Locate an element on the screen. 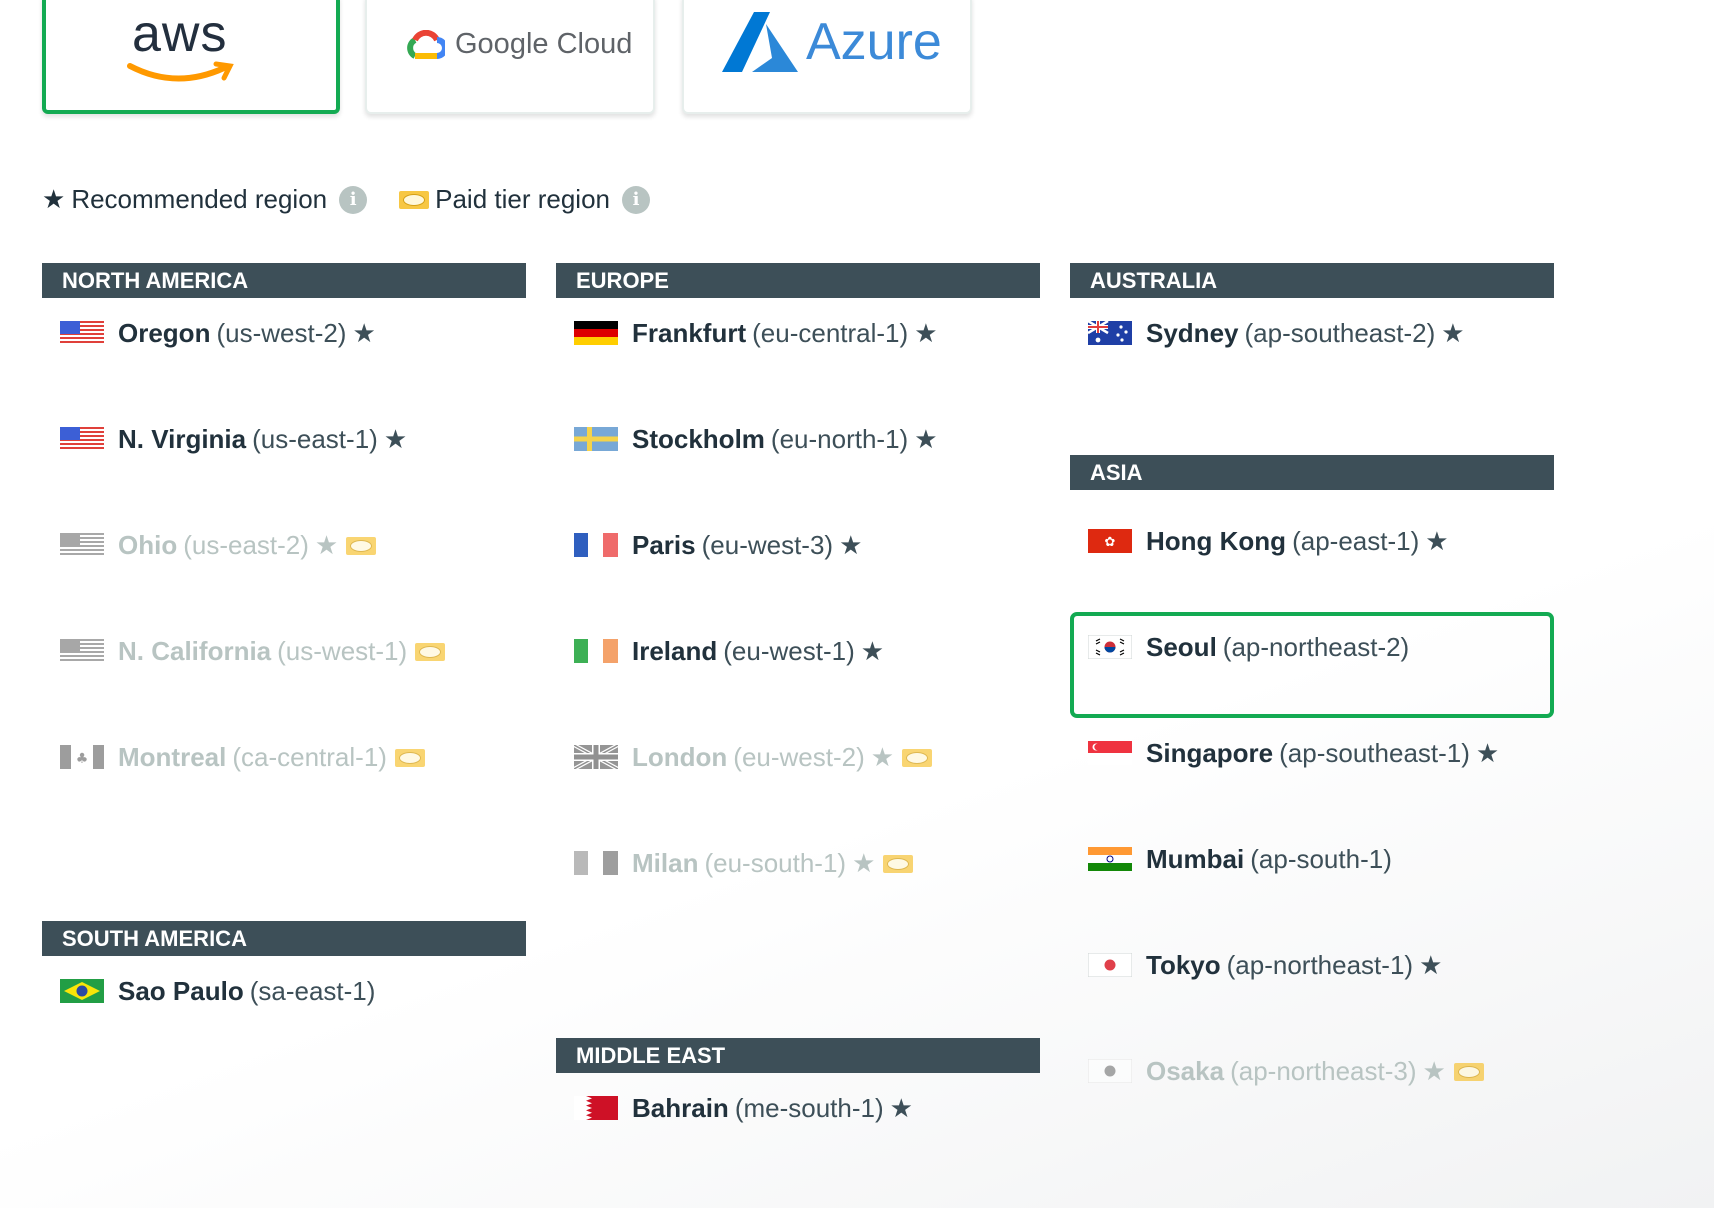 This screenshot has width=1714, height=1208. legend-paid-label: Paid tier region is located at coordinates (523, 199).